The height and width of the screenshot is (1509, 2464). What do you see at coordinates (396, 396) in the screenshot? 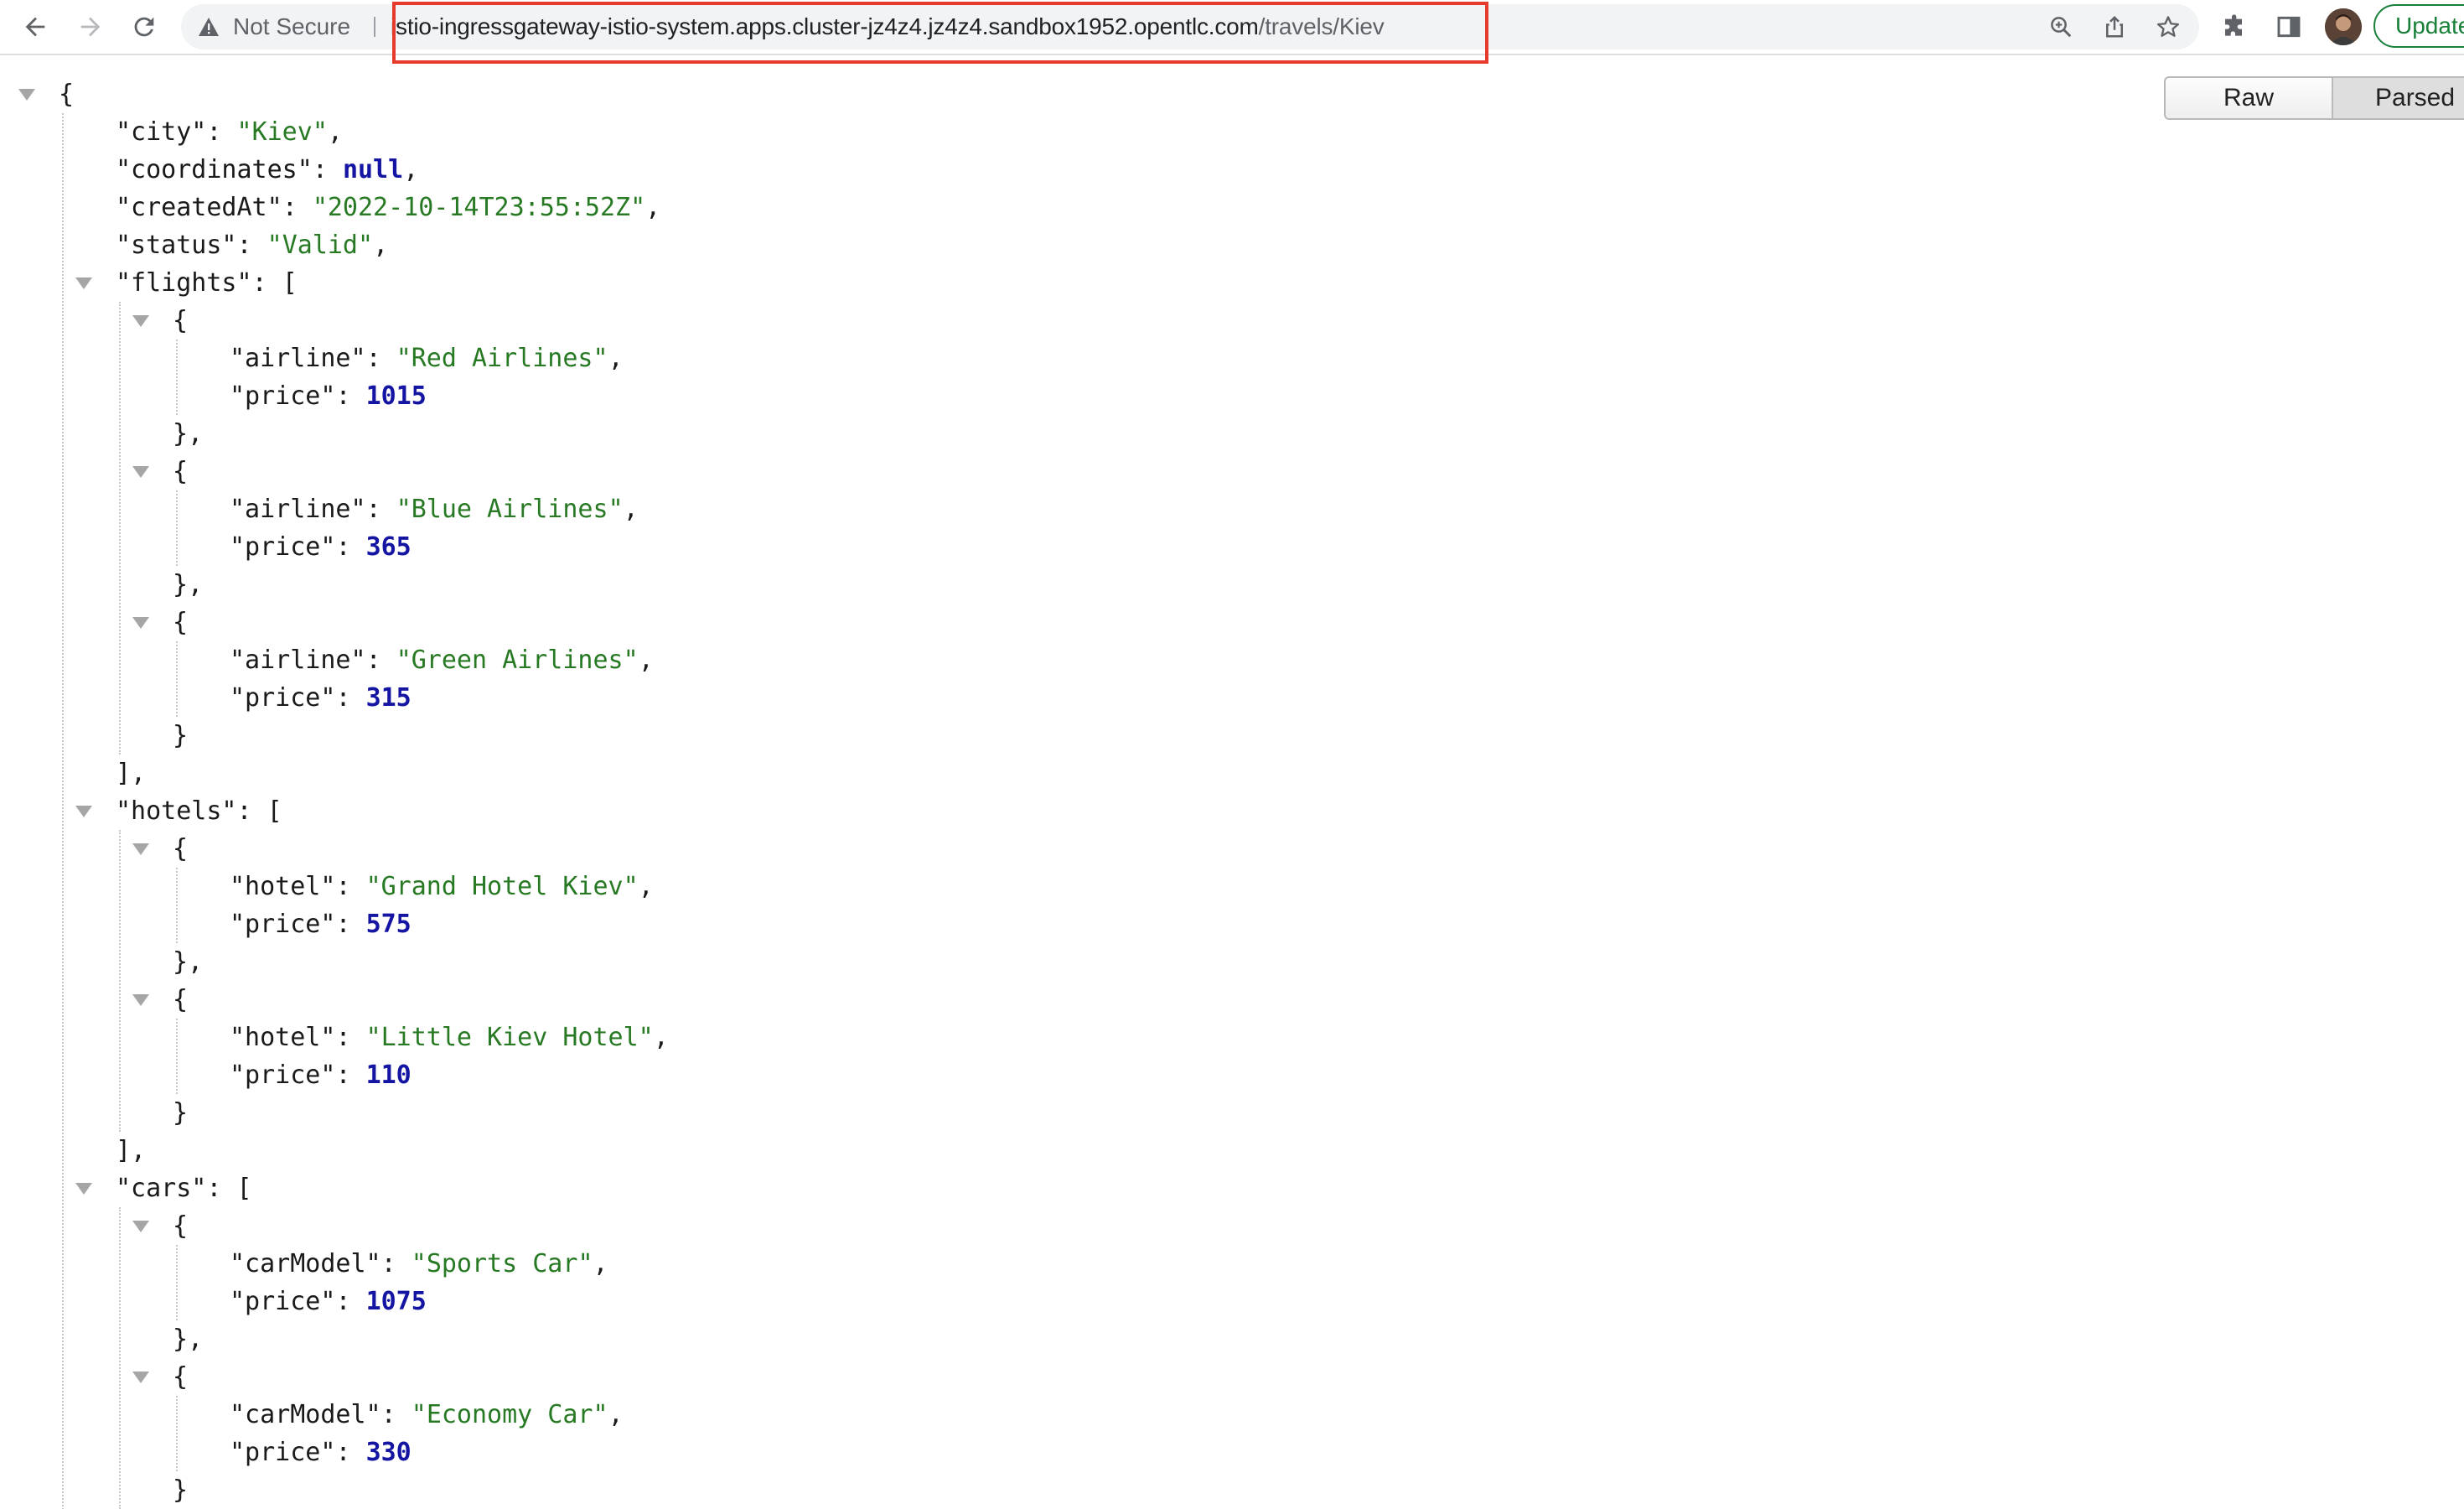
I see `json-number-value: 1015` at bounding box center [396, 396].